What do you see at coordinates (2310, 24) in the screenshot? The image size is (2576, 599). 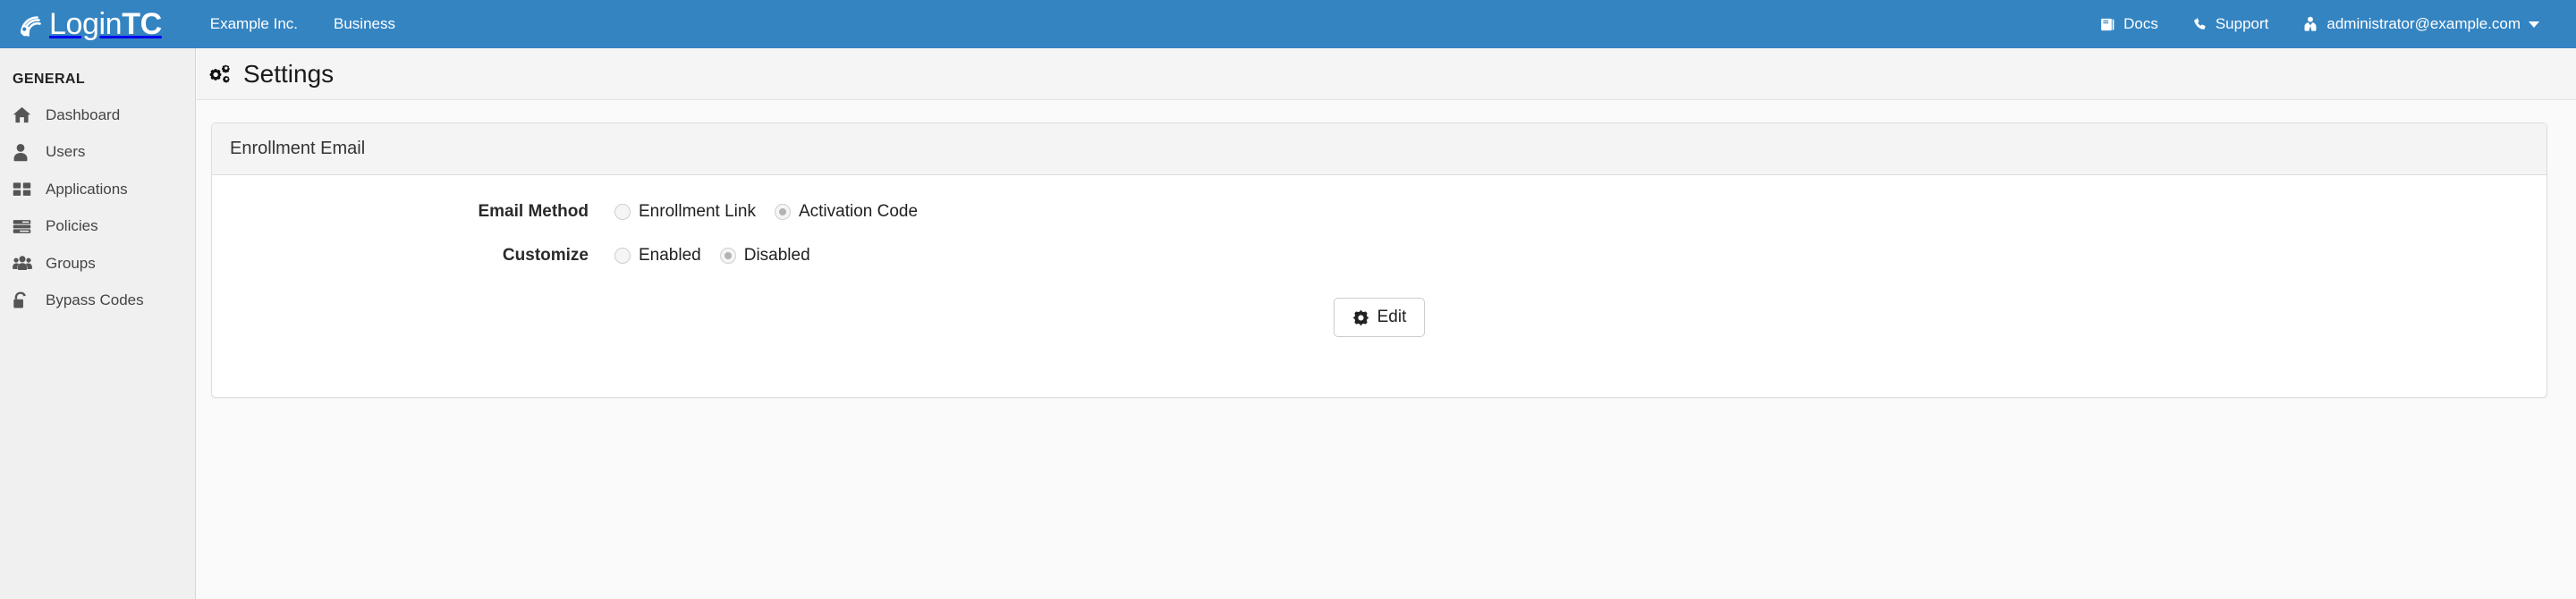 I see `user-tie-icon` at bounding box center [2310, 24].